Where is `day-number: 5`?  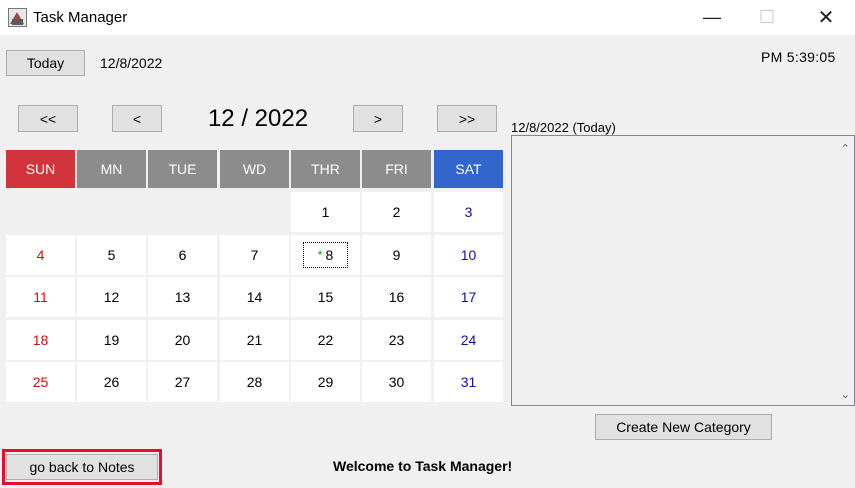
day-number: 5 is located at coordinates (111, 255).